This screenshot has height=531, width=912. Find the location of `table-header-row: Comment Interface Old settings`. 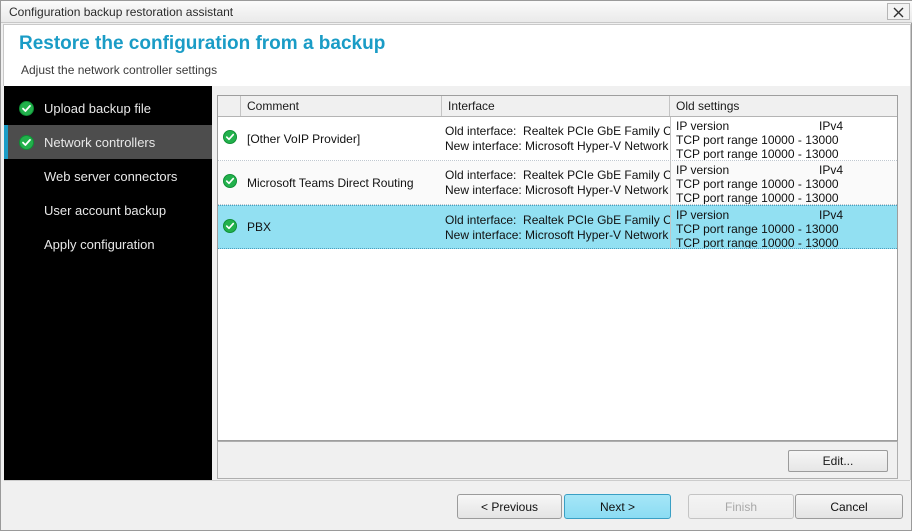

table-header-row: Comment Interface Old settings is located at coordinates (557, 106).